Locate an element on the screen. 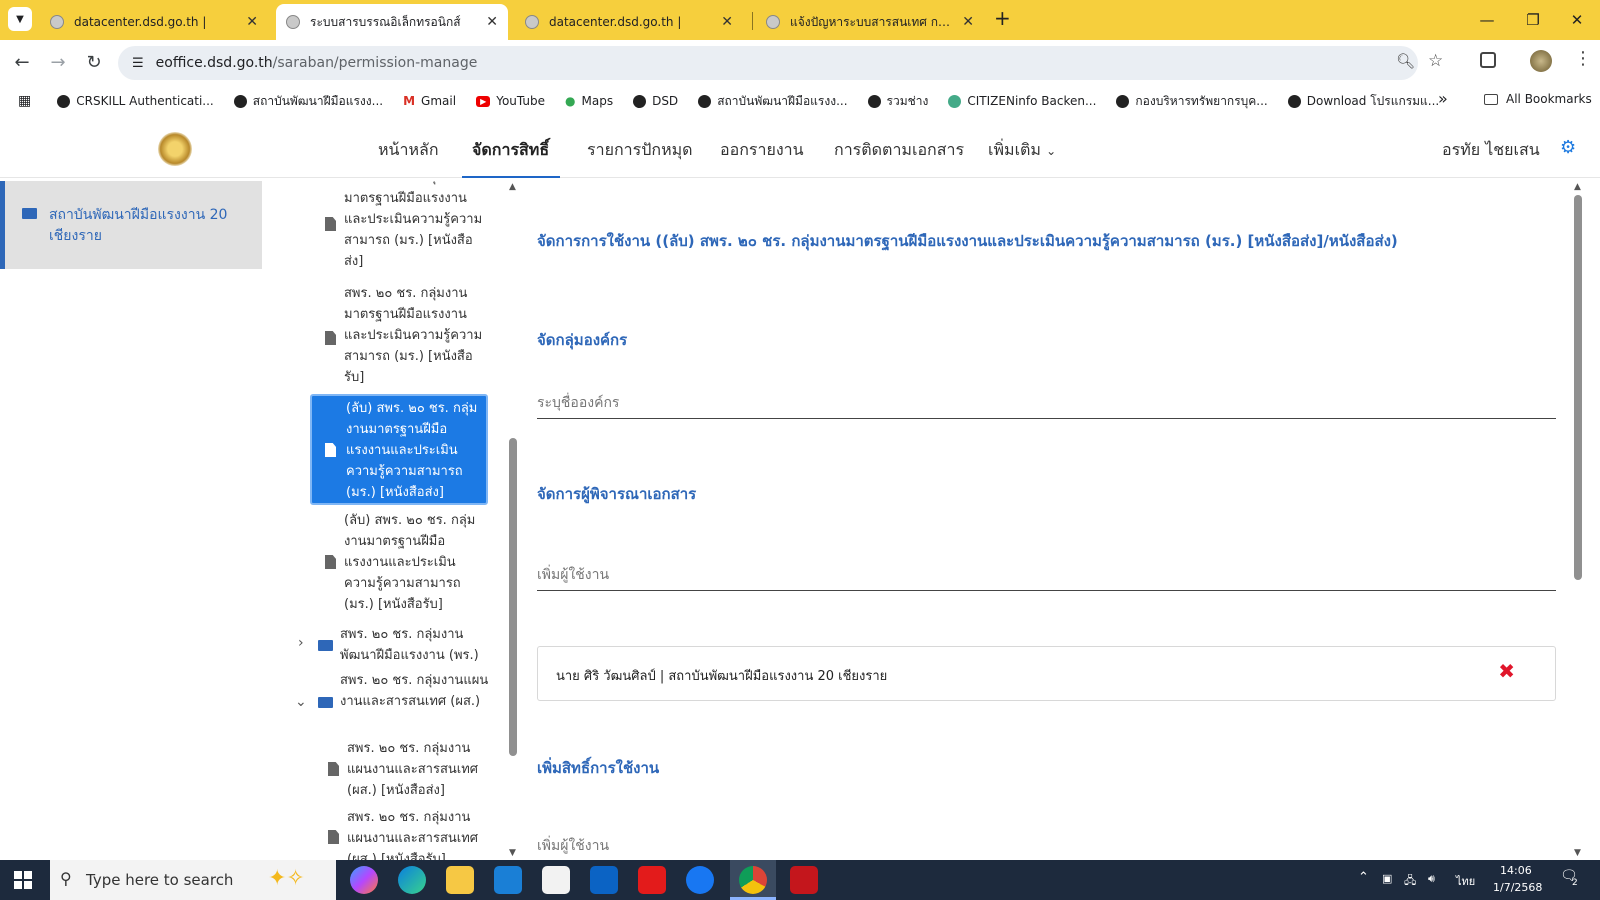  edge-icon is located at coordinates (412, 880).